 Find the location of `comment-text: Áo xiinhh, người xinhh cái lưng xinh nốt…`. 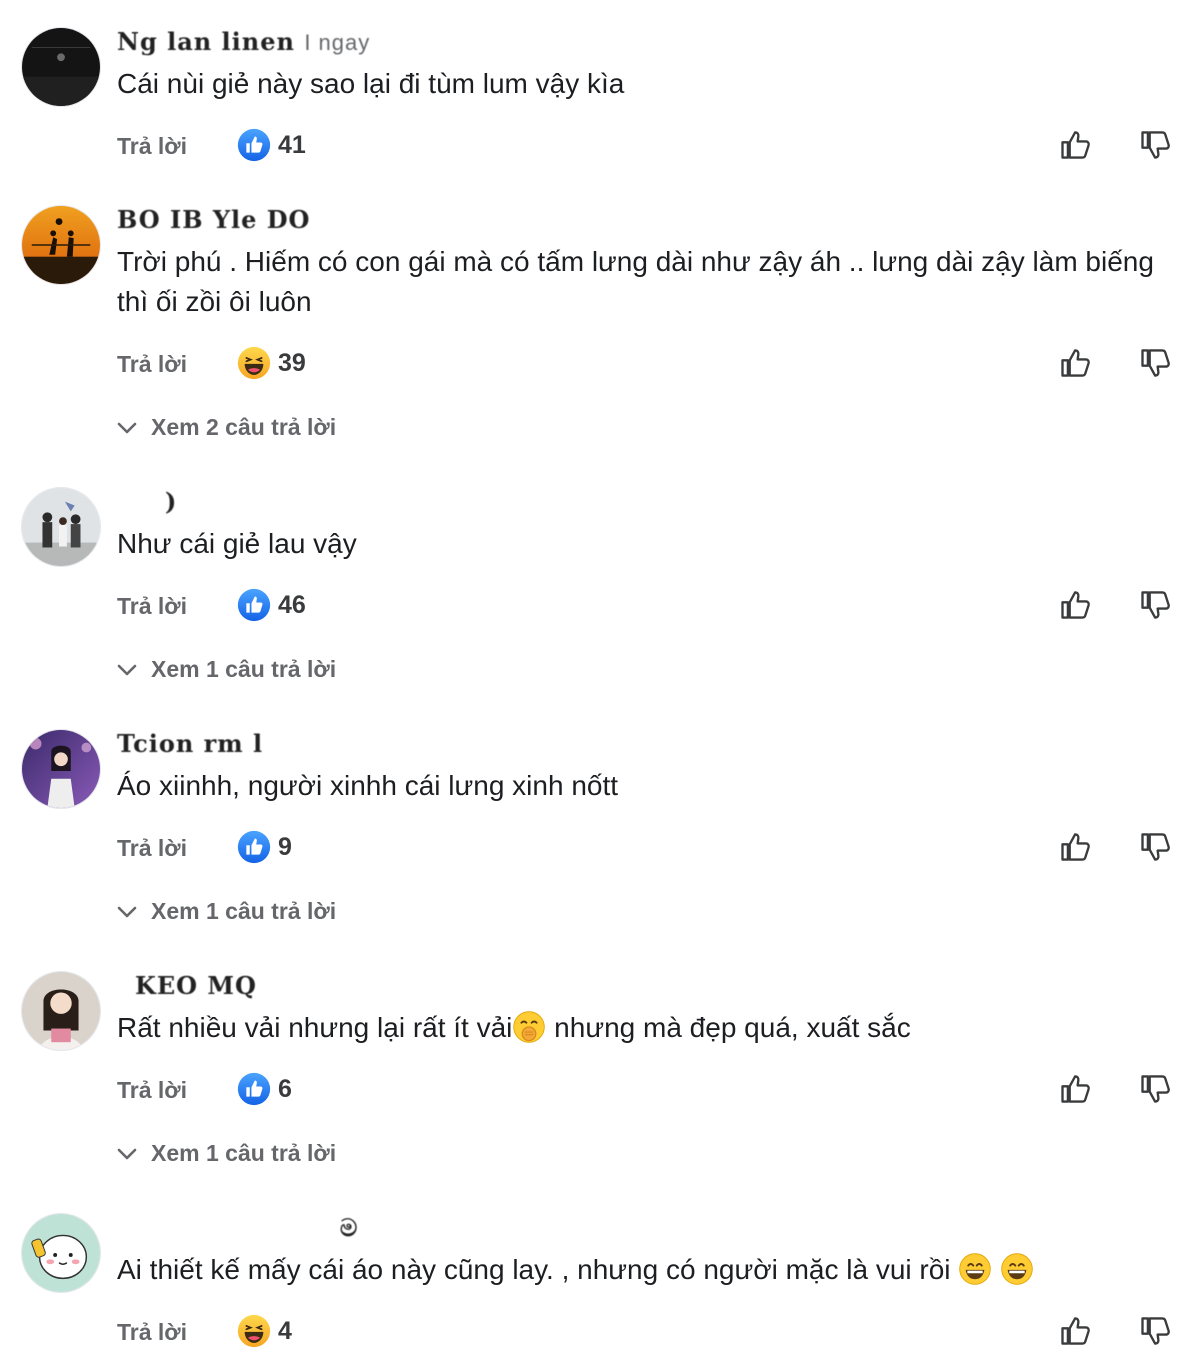

comment-text: Áo xiinhh, người xinhh cái lưng xinh nốt… is located at coordinates (368, 785).